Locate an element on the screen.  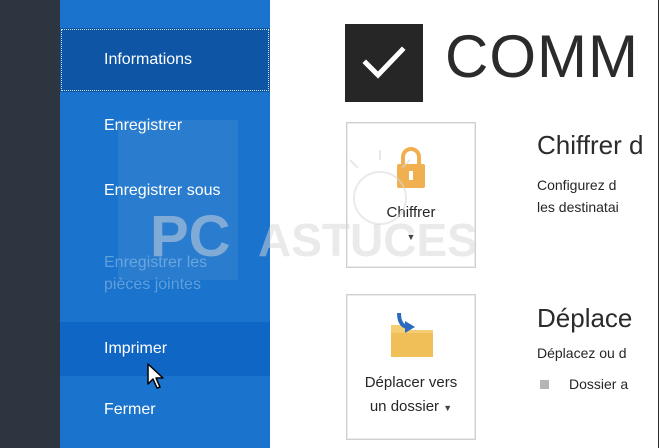
chiffrer-label-text: Chiffrer is located at coordinates (411, 212).